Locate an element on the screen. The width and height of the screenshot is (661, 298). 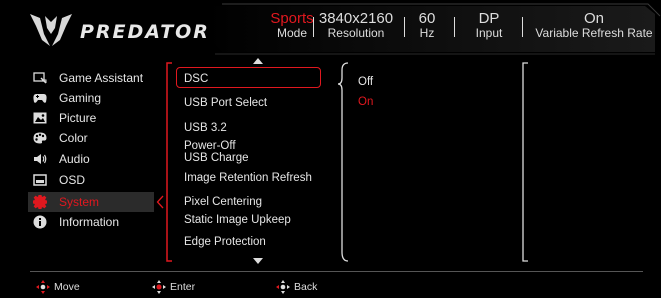
menu-item-audio: Audio is located at coordinates (91, 159).